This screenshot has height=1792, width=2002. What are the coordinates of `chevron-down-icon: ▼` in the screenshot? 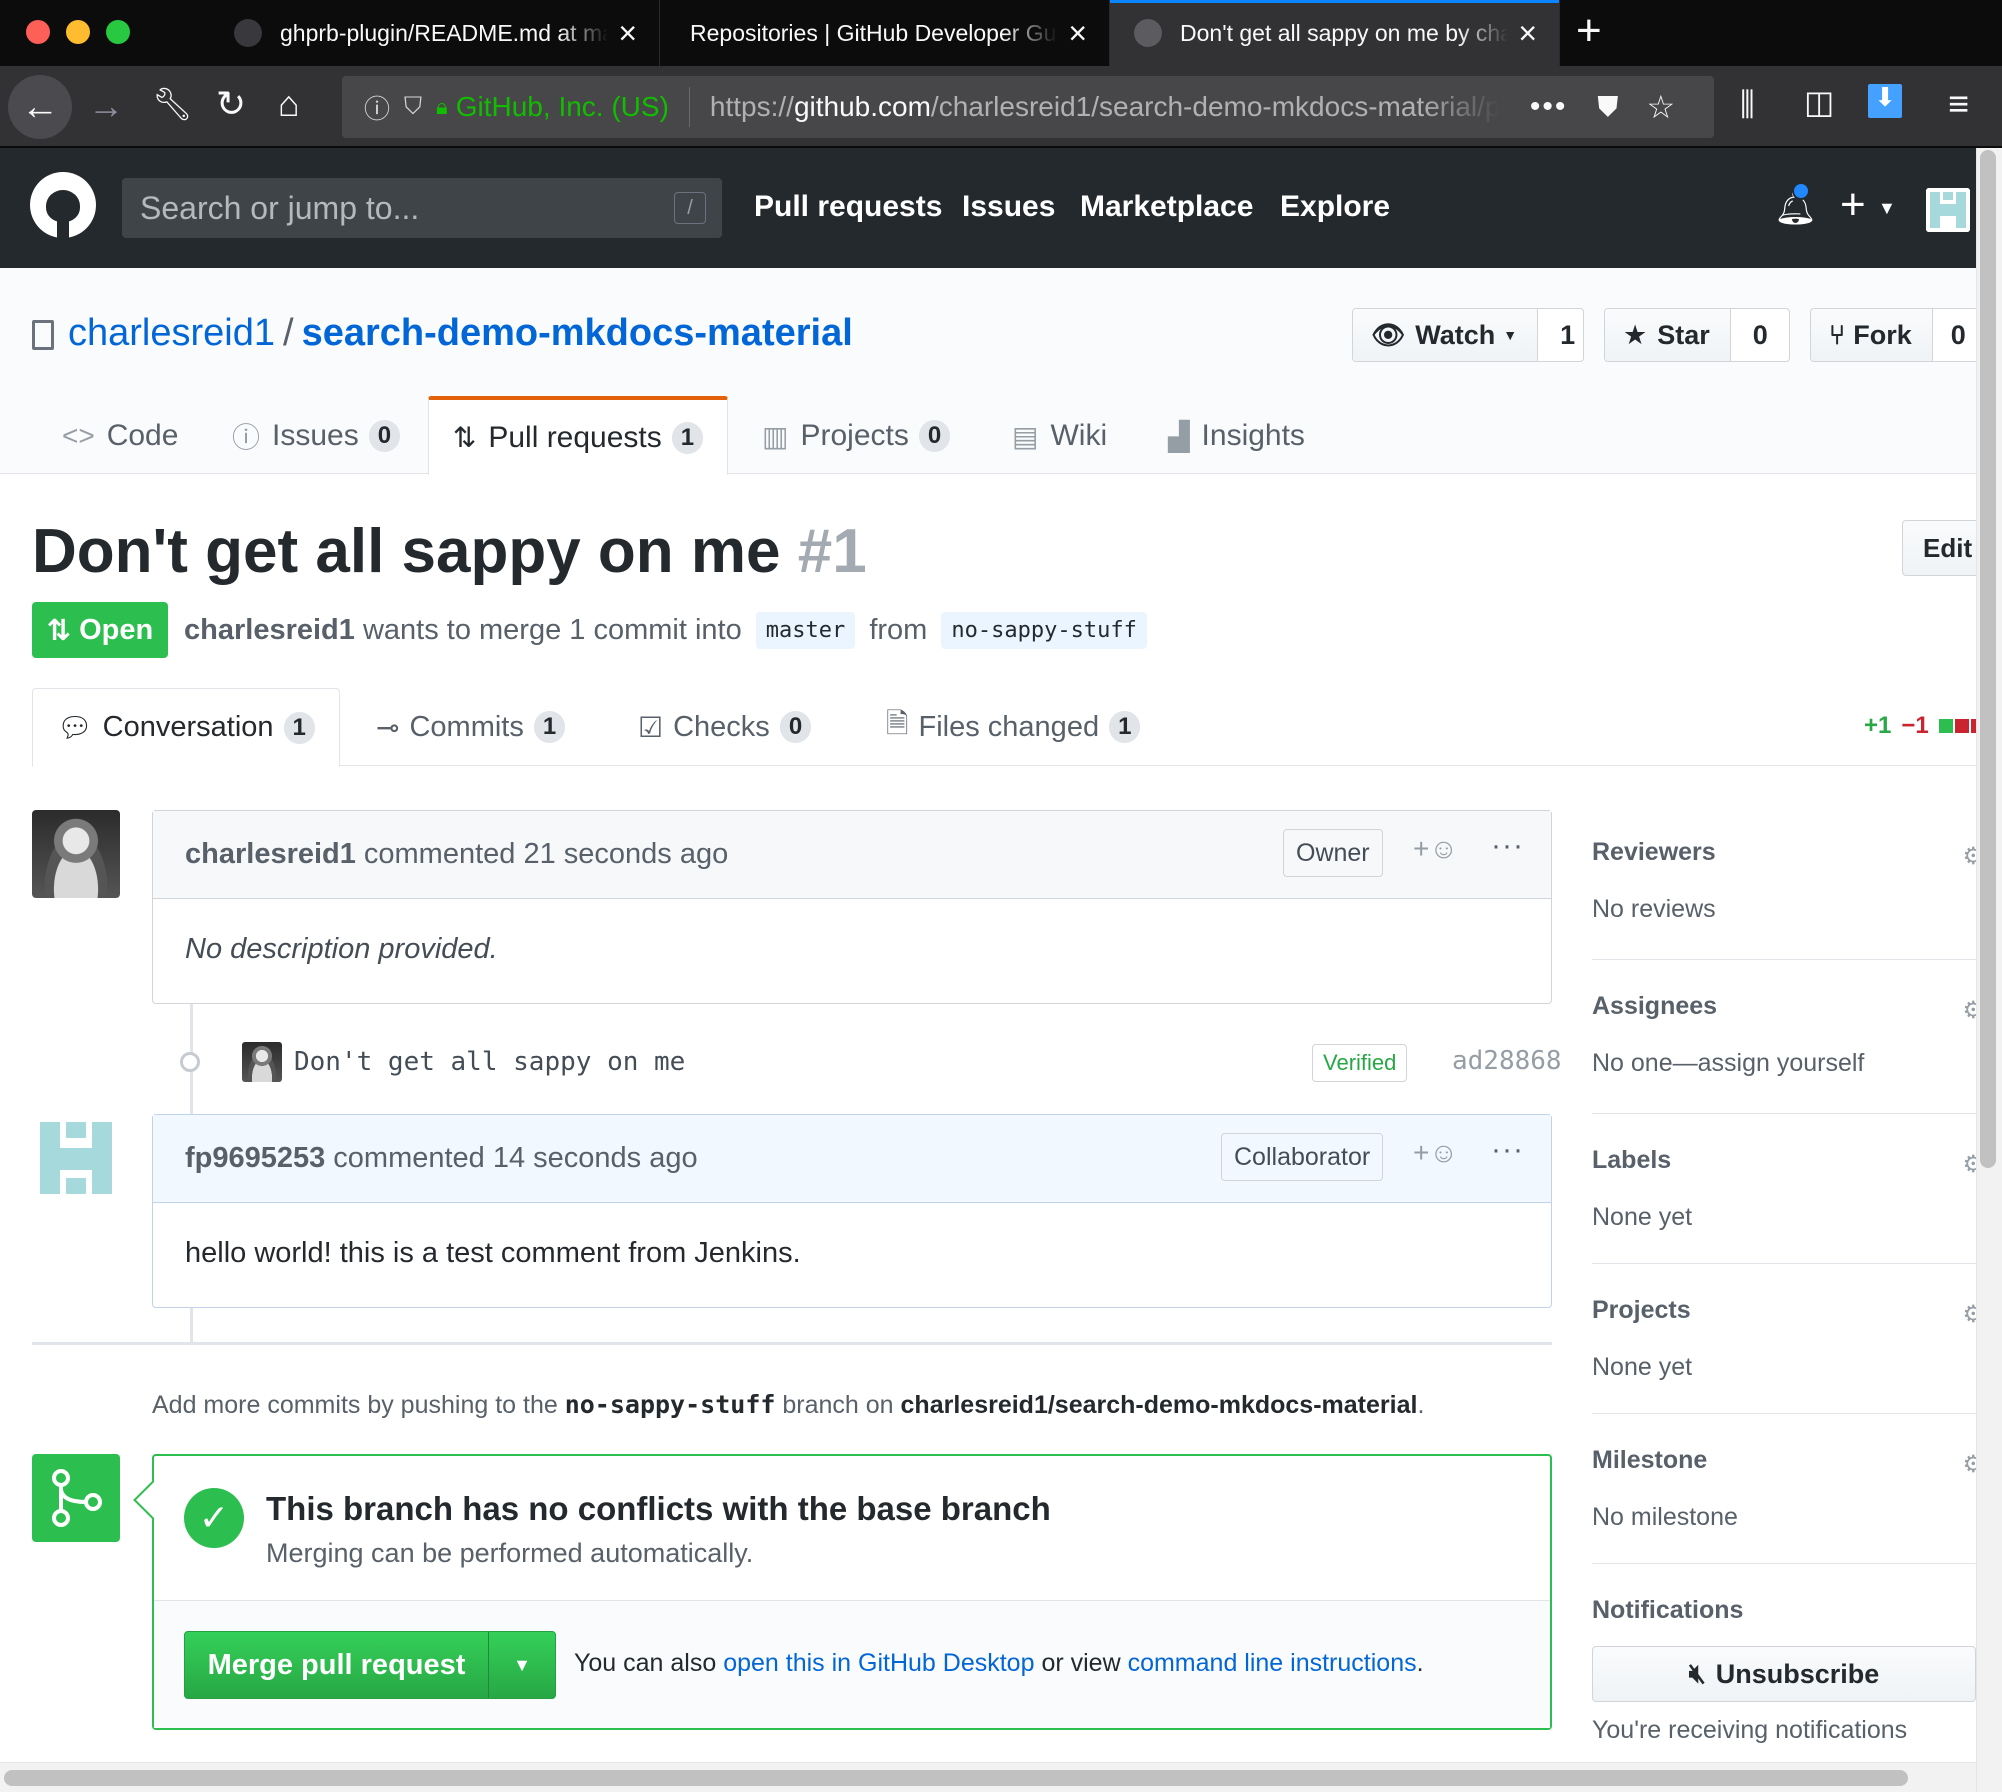 It's located at (1887, 208).